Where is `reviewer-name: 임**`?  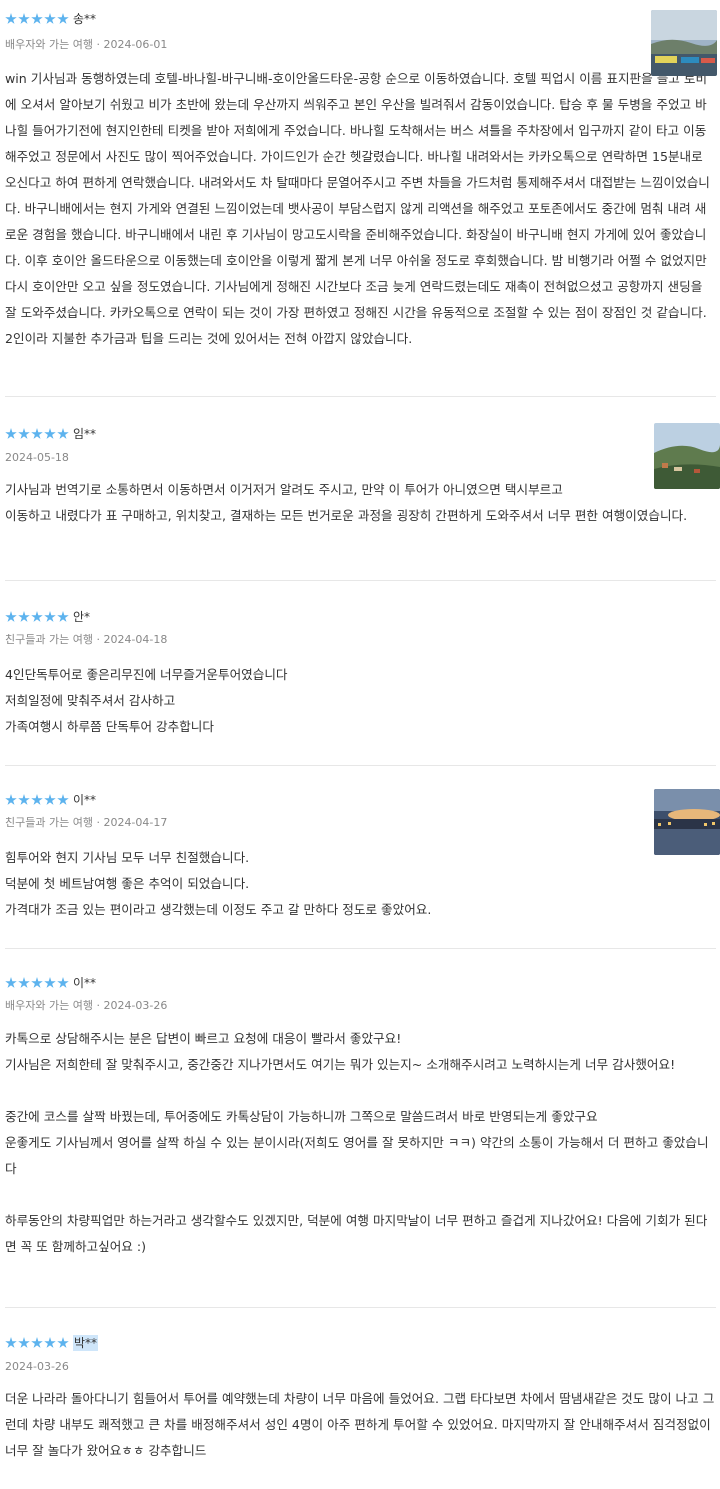
reviewer-name: 임** is located at coordinates (85, 434).